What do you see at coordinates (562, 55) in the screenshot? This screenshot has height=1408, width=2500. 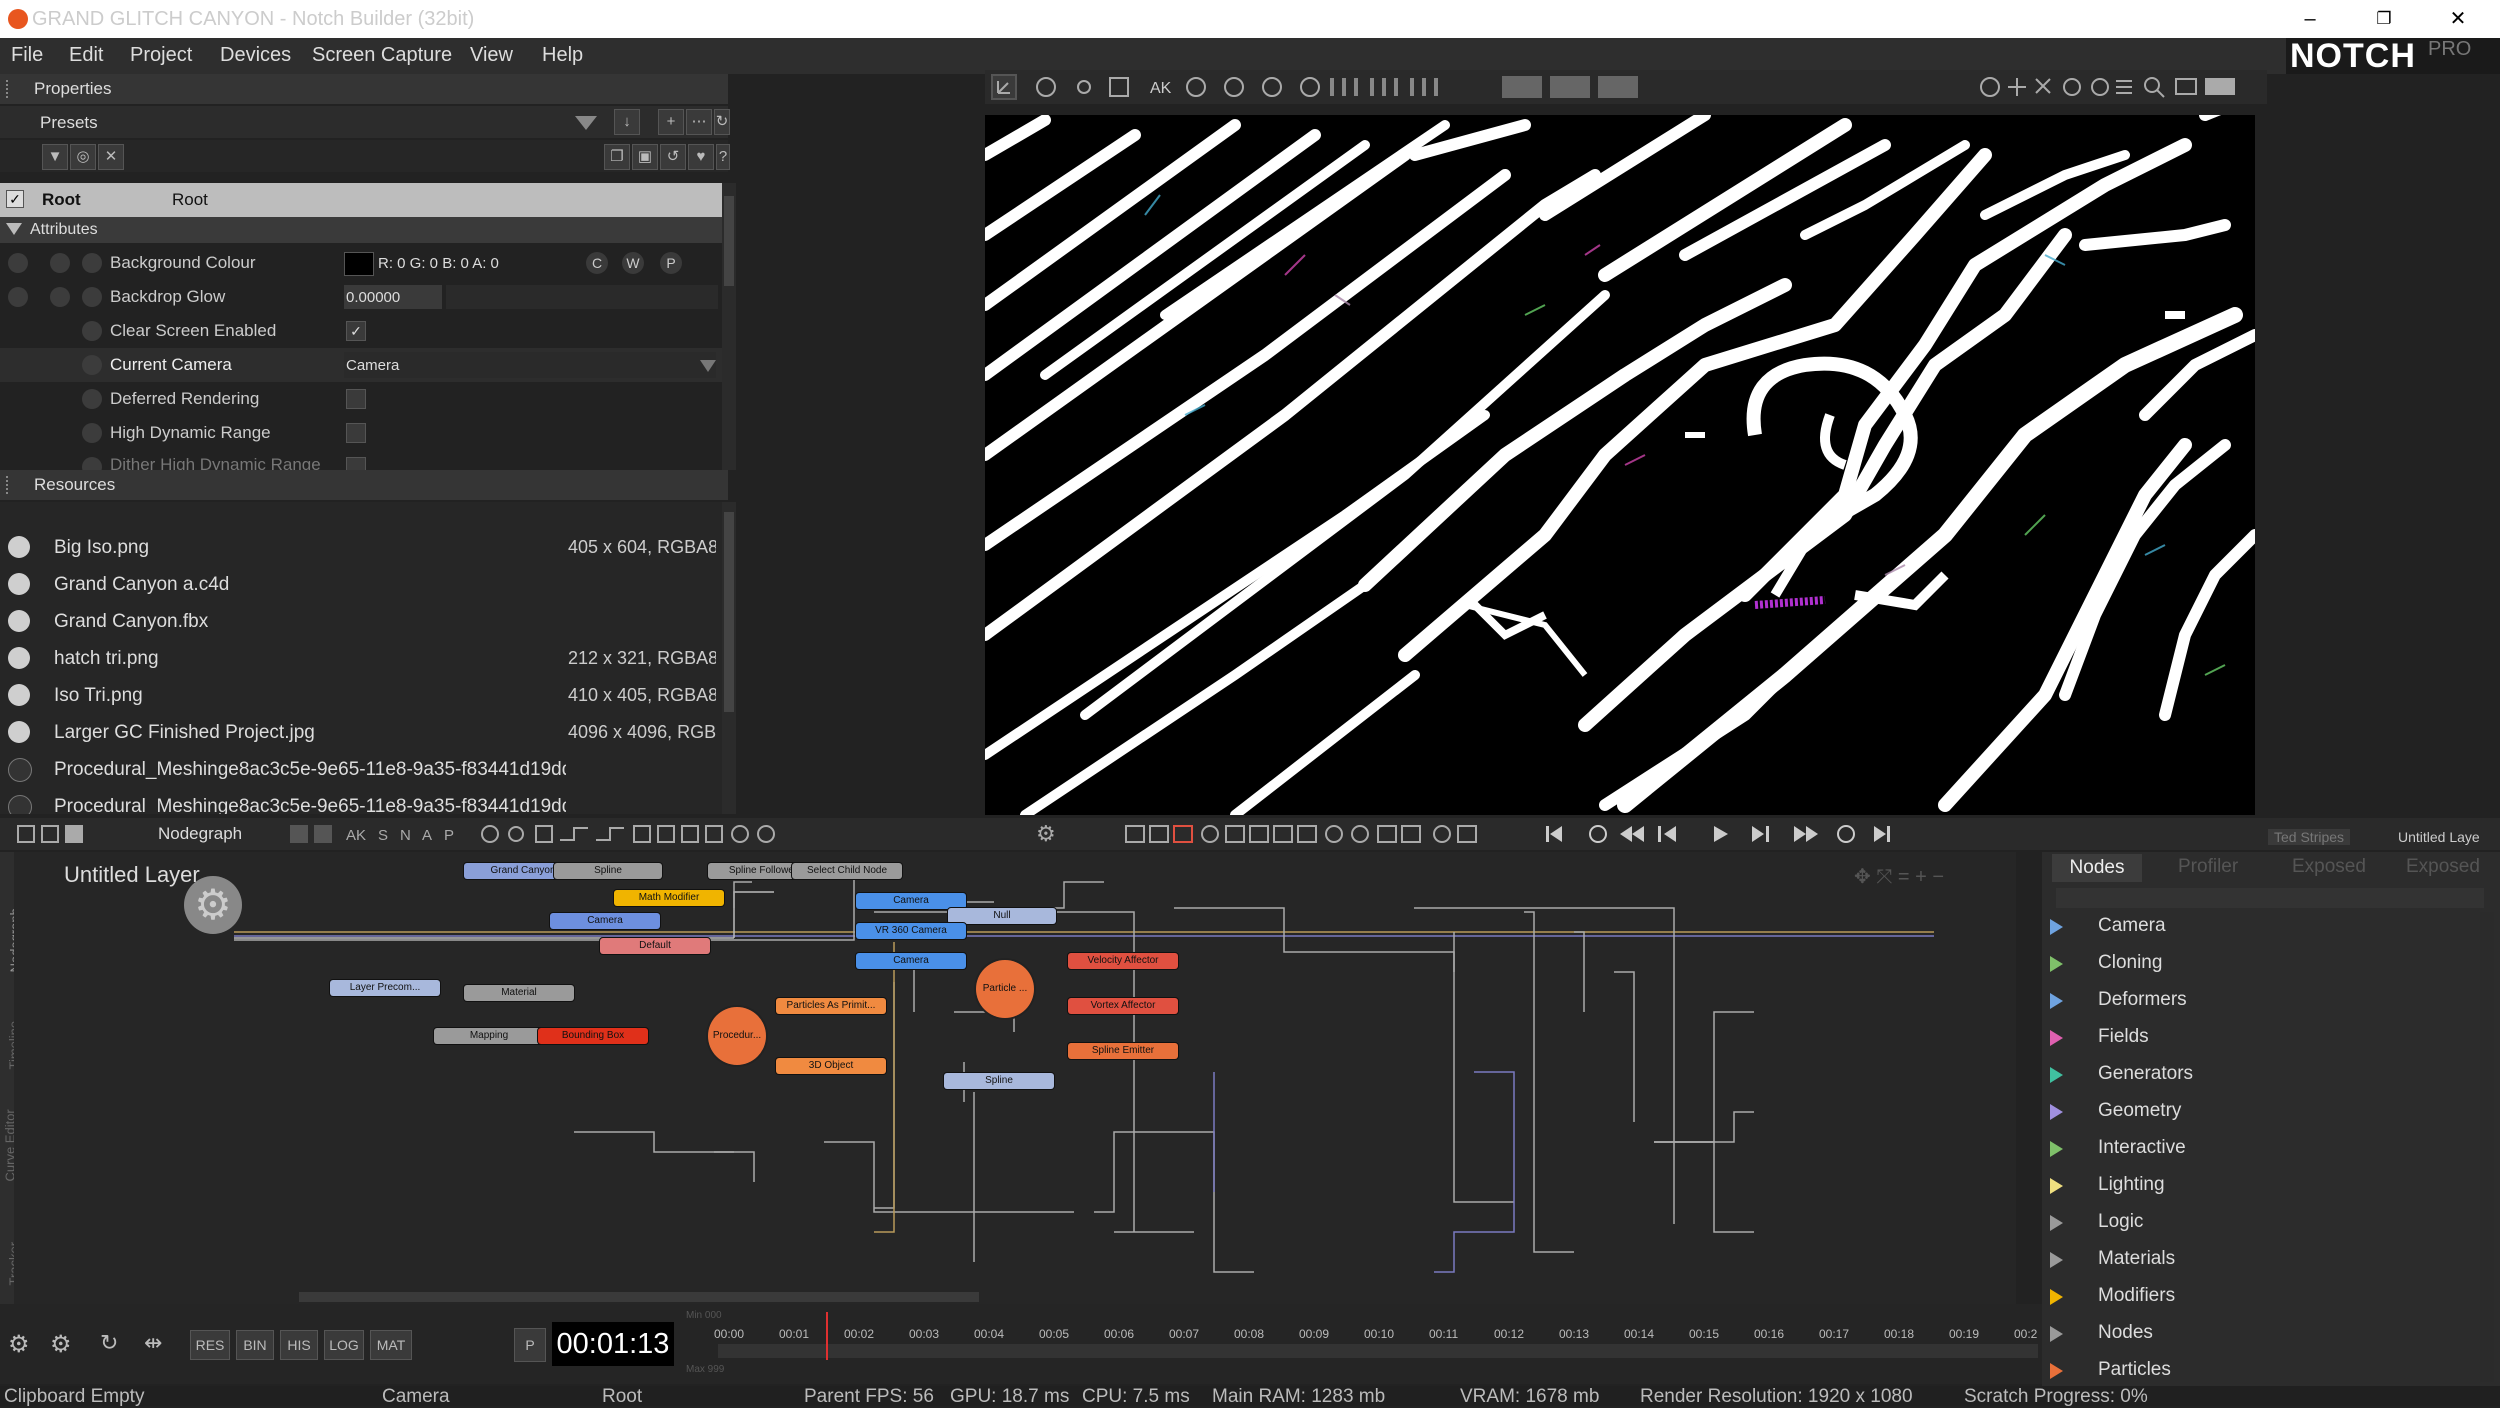 I see `menu-help: Help` at bounding box center [562, 55].